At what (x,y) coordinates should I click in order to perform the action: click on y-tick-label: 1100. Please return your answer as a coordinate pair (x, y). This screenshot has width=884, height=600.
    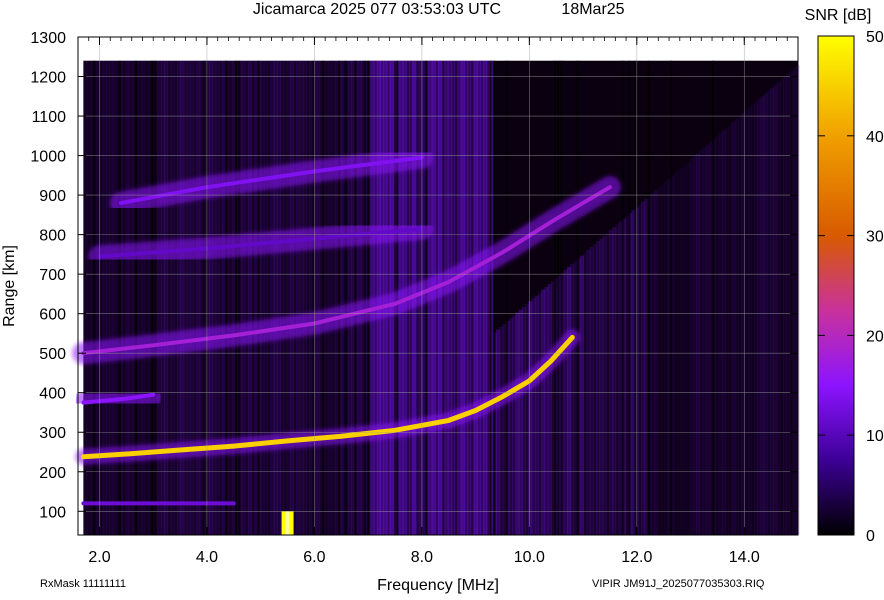
    Looking at the image, I should click on (49, 117).